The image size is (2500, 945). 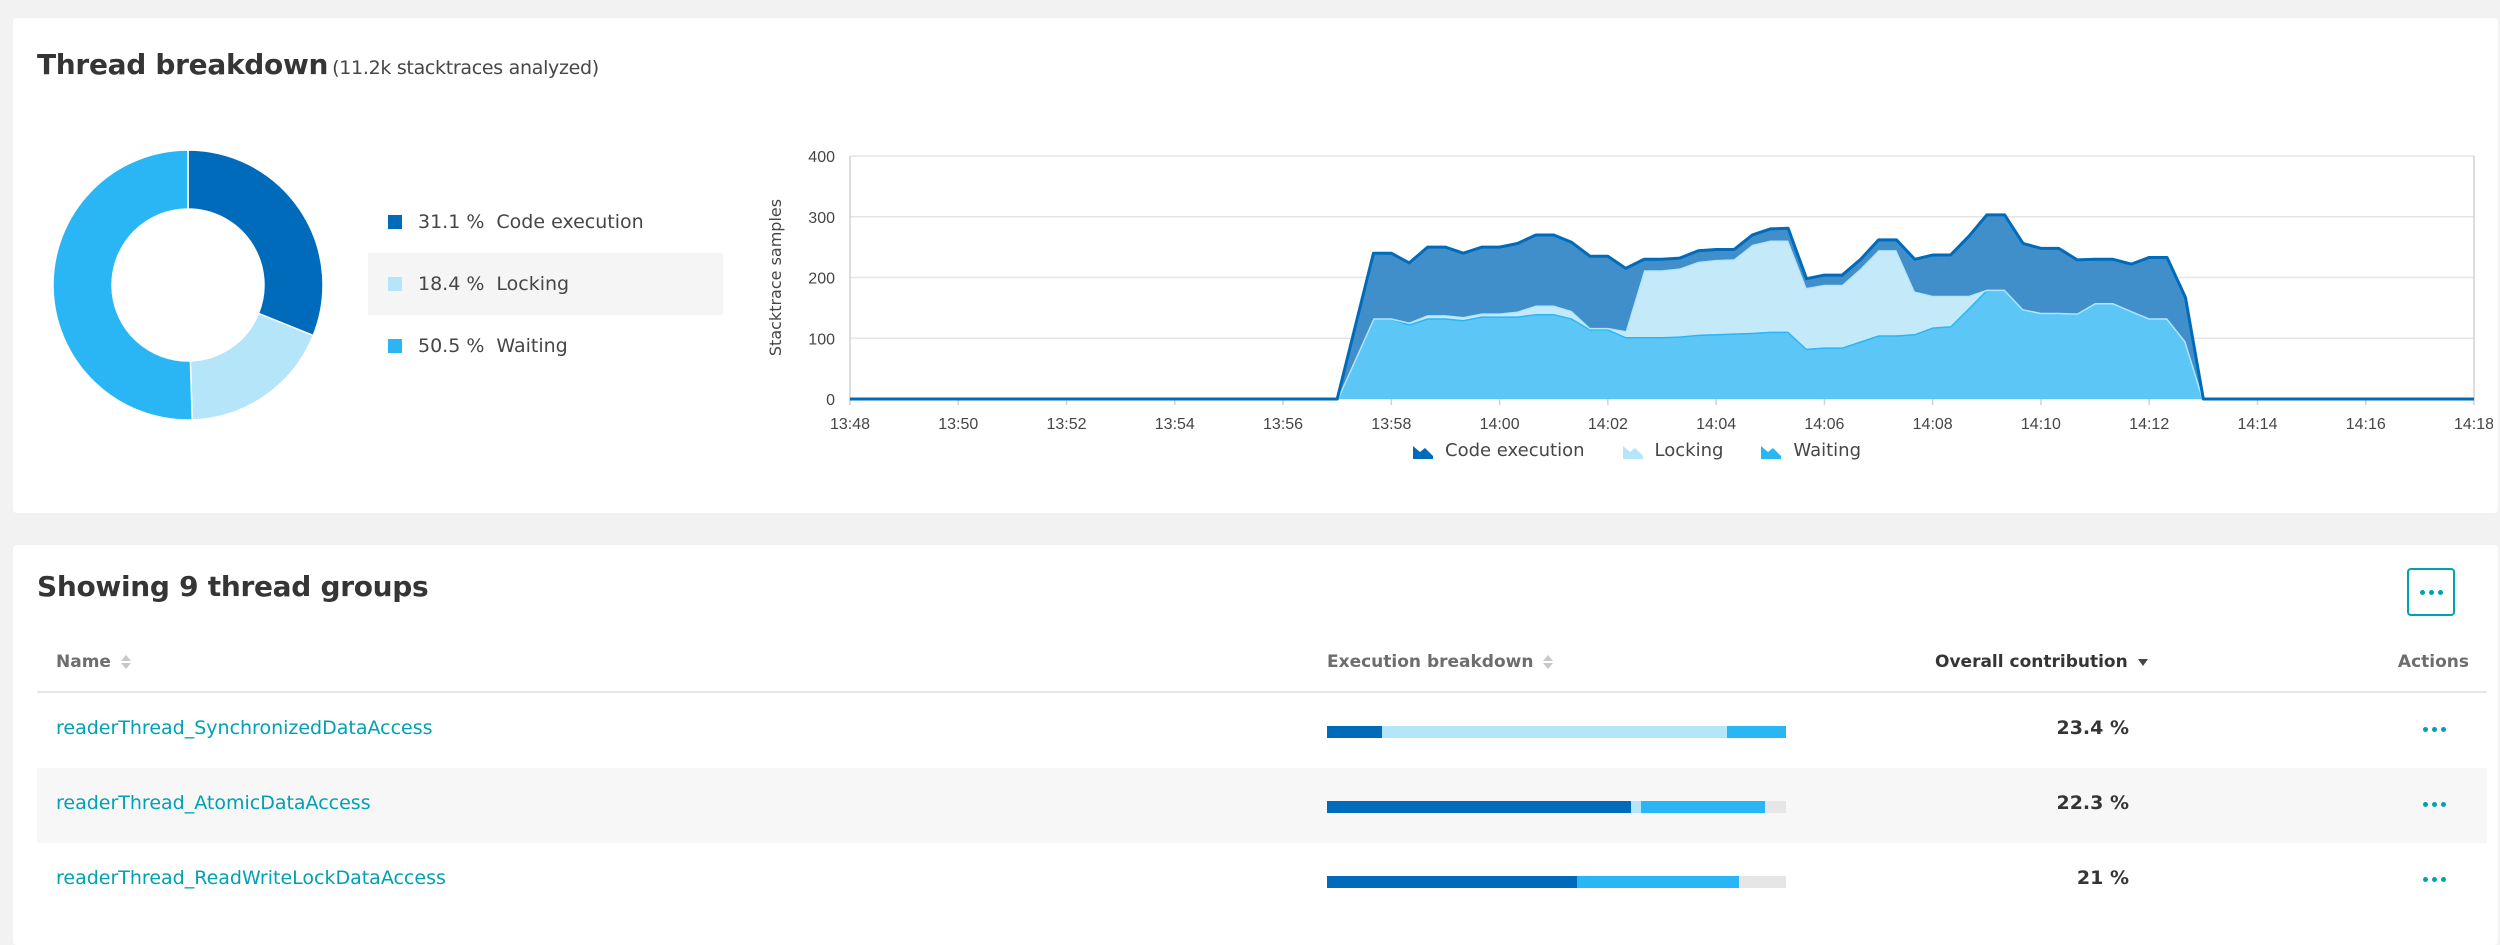 I want to click on breakdown-donut-chart, so click(x=188, y=285).